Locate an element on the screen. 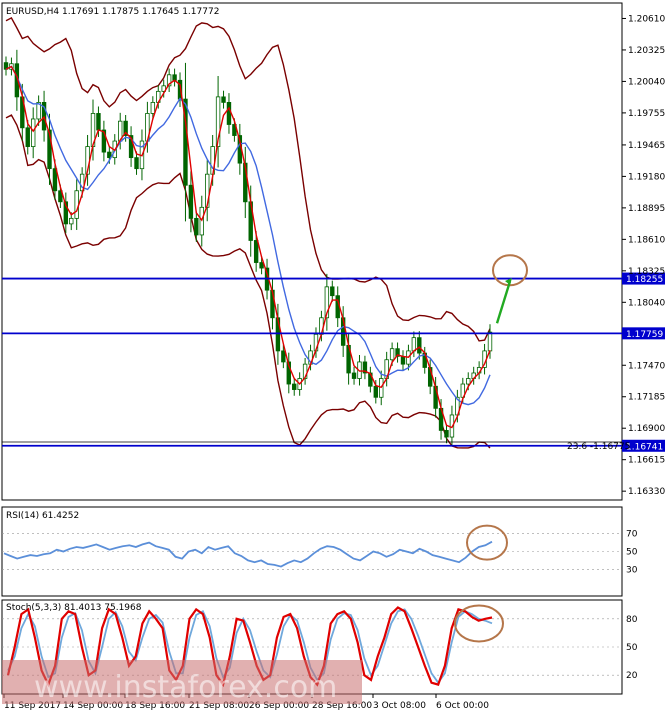 Image resolution: width=665 pixels, height=716 pixels. watermark-text: www.instaforex.com is located at coordinates (185, 687).